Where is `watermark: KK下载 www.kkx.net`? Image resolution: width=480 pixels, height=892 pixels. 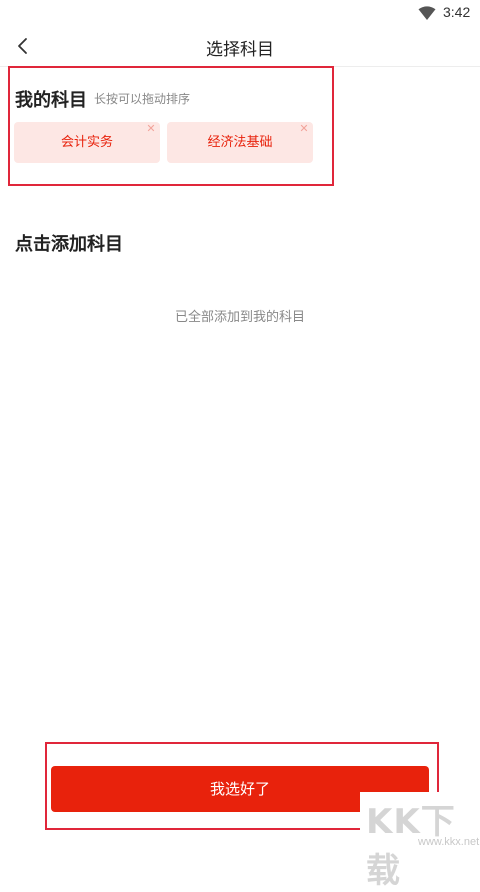
watermark: KK下载 www.kkx.net is located at coordinates (420, 841).